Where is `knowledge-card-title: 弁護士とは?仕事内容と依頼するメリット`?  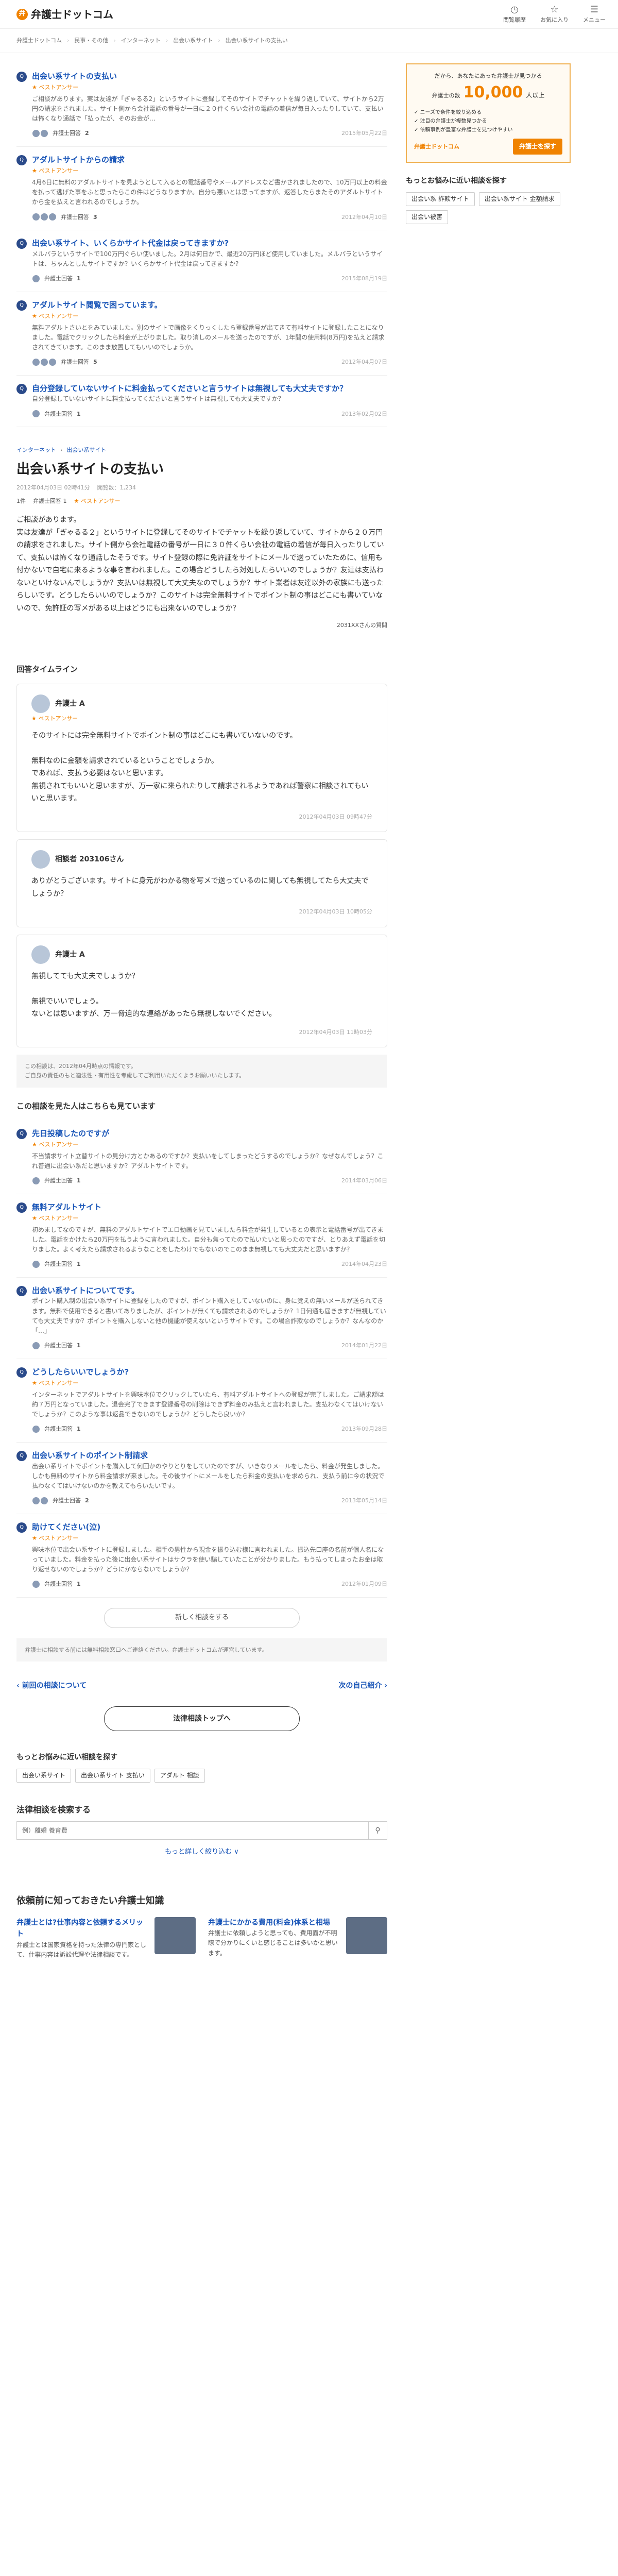
knowledge-card-title: 弁護士とは?仕事内容と依頼するメリット is located at coordinates (82, 1928).